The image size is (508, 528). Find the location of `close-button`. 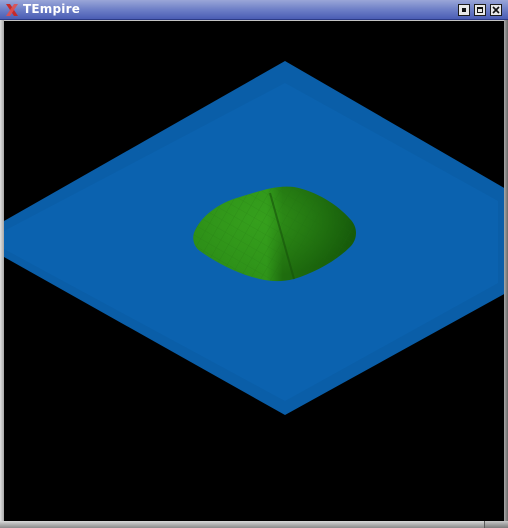

close-button is located at coordinates (496, 10).